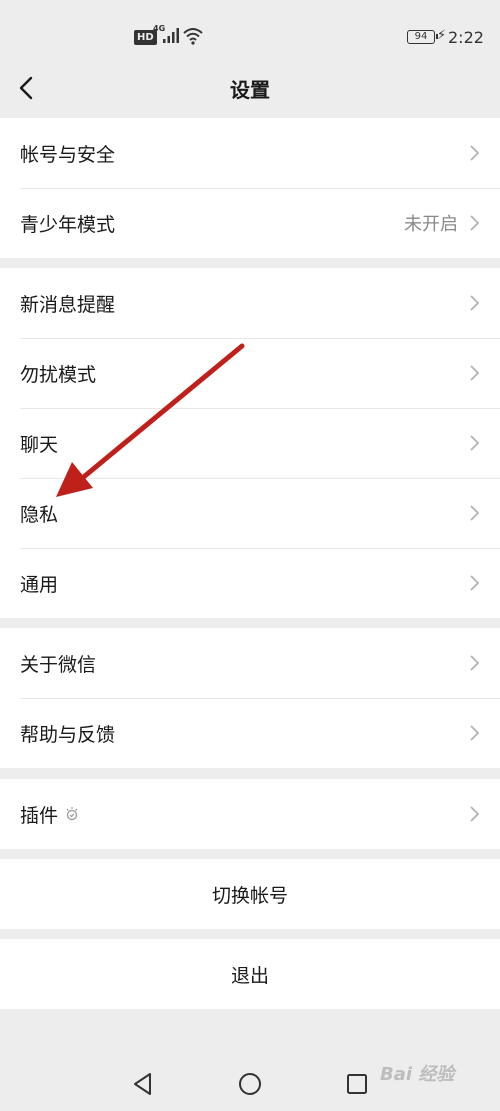 Image resolution: width=500 pixels, height=1111 pixels. I want to click on status-bar: HD 4G 94 ⚡ 2:22, so click(250, 35).